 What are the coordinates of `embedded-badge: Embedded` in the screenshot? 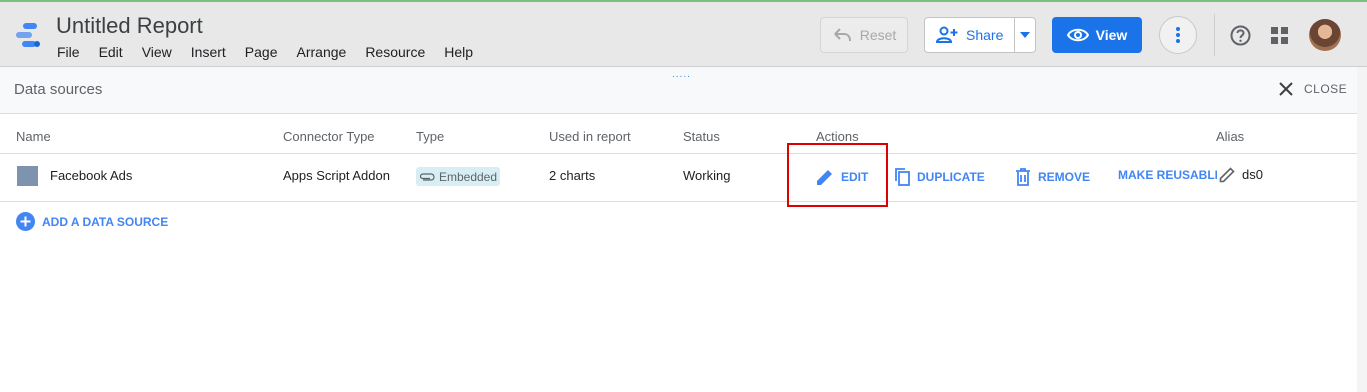 It's located at (458, 176).